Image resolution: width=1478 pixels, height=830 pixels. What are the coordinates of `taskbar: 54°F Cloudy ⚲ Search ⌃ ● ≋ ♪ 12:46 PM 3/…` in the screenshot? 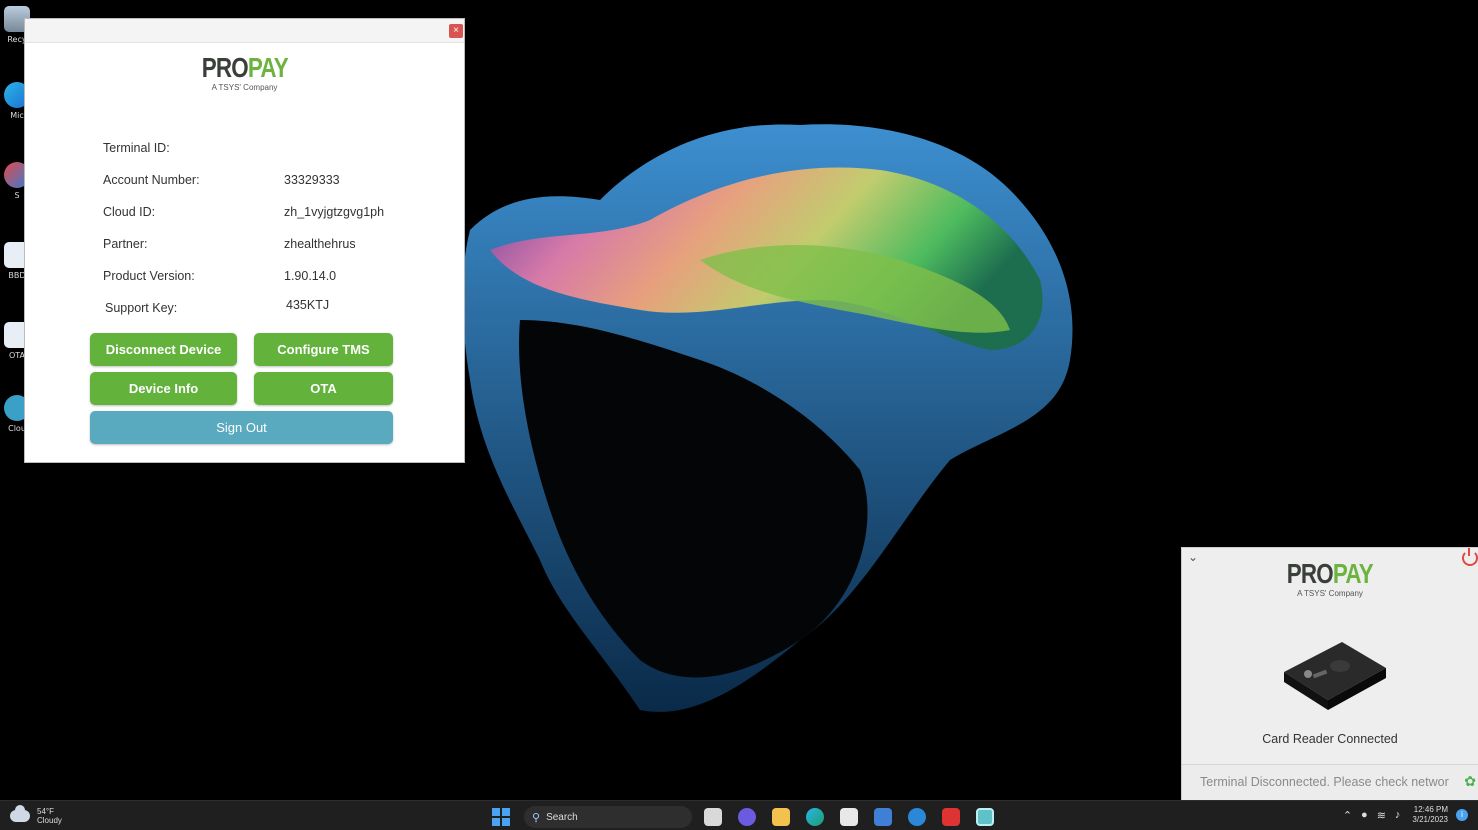 It's located at (739, 815).